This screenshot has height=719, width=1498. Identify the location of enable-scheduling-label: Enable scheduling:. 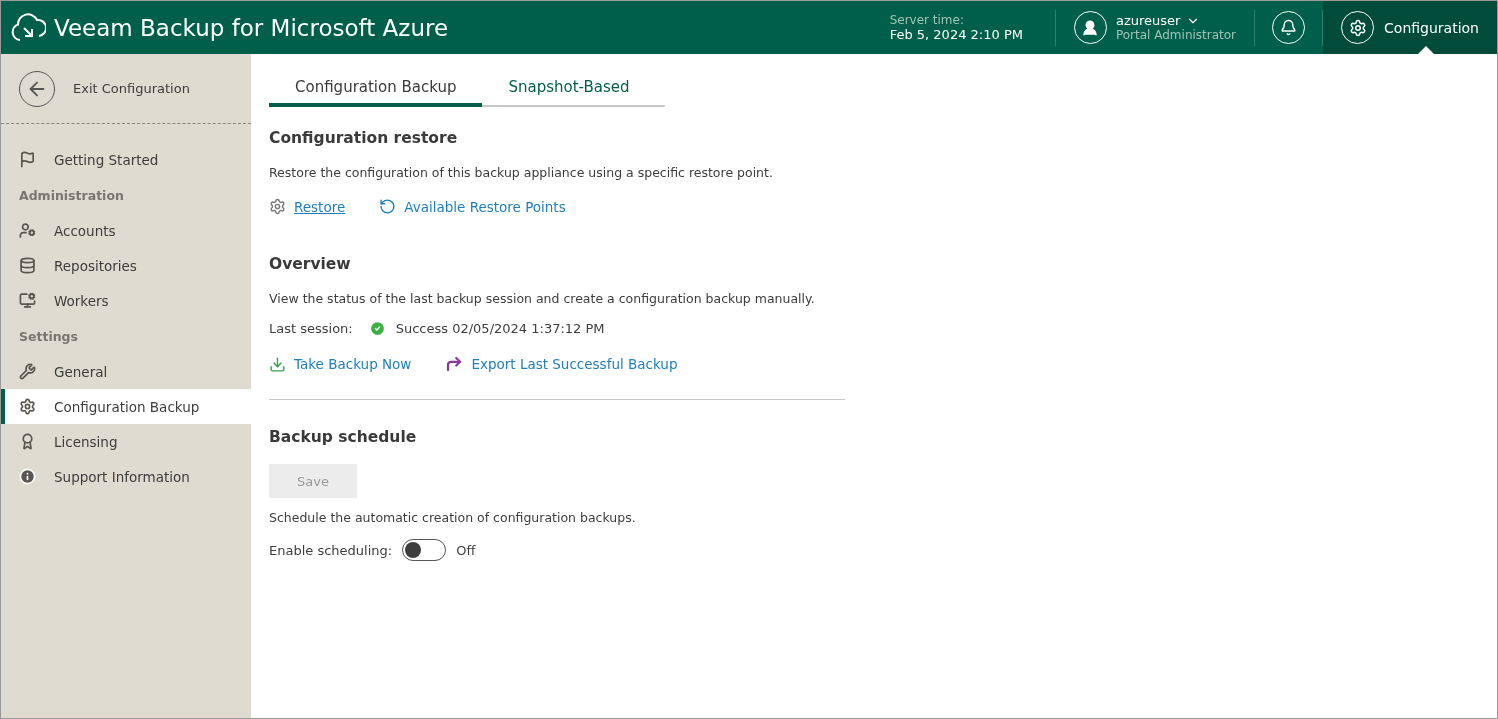
(331, 550).